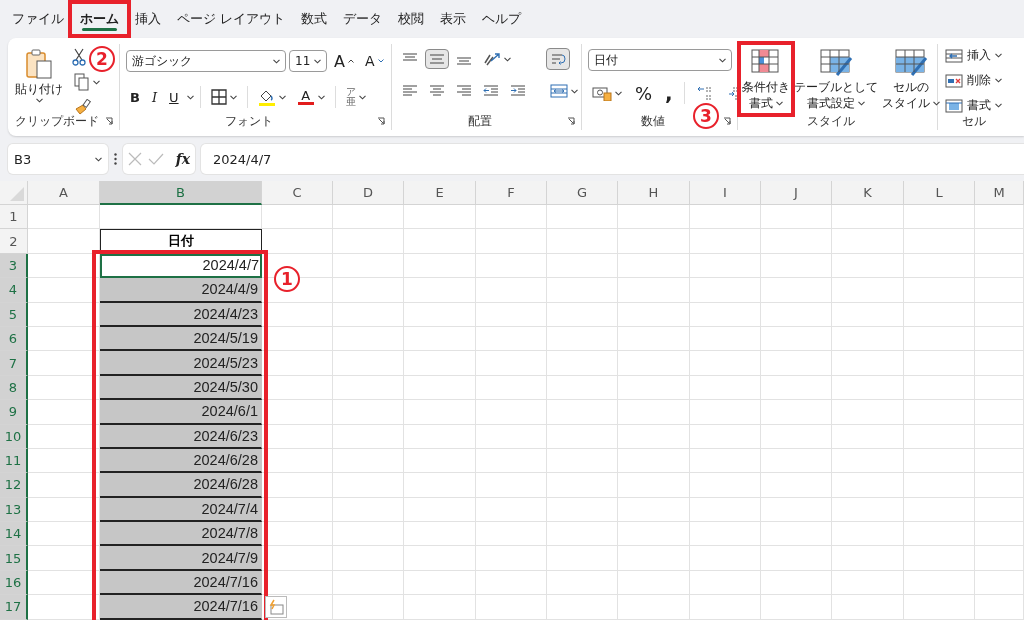 Image resolution: width=1024 pixels, height=620 pixels. I want to click on menu-tab: 数式, so click(314, 19).